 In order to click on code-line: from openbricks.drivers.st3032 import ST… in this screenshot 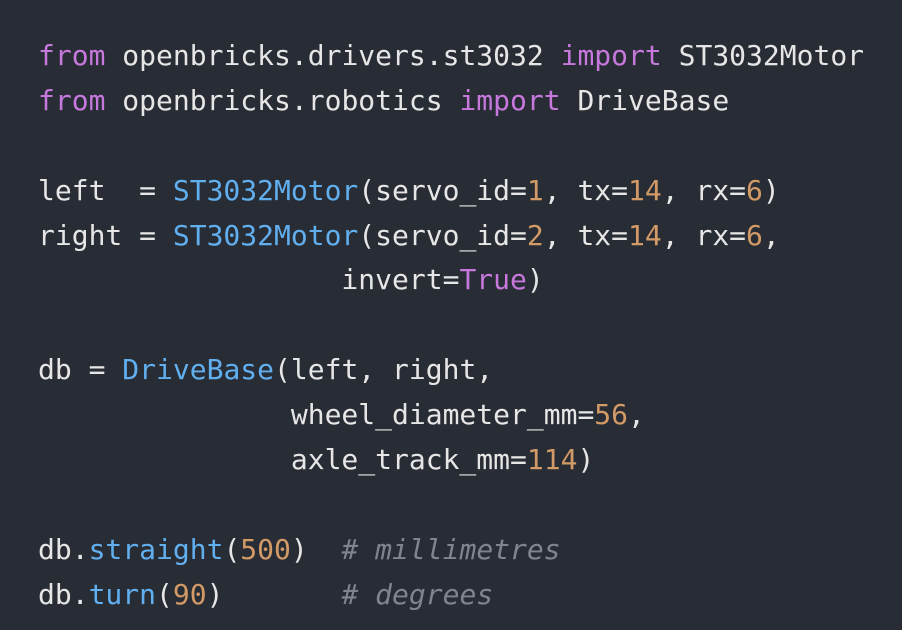, I will do `click(451, 56)`.